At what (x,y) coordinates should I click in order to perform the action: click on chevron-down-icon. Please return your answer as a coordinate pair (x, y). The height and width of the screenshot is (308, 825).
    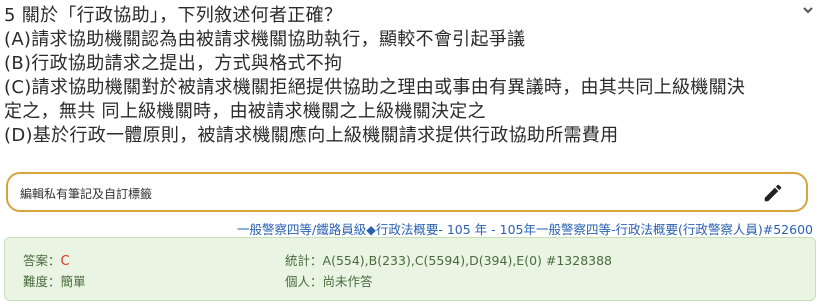
    Looking at the image, I should click on (808, 11).